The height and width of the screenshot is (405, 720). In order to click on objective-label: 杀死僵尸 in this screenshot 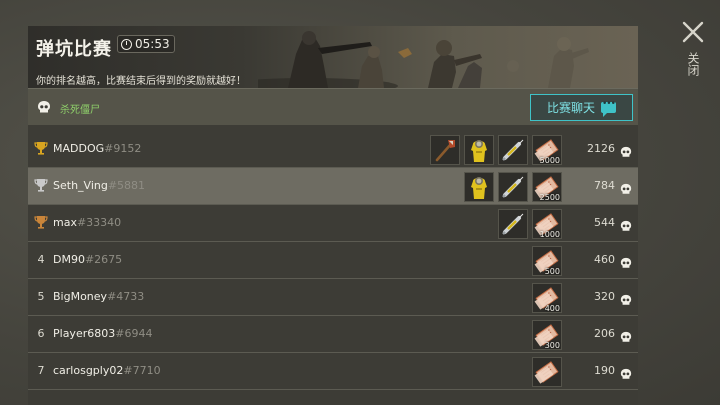, I will do `click(80, 110)`.